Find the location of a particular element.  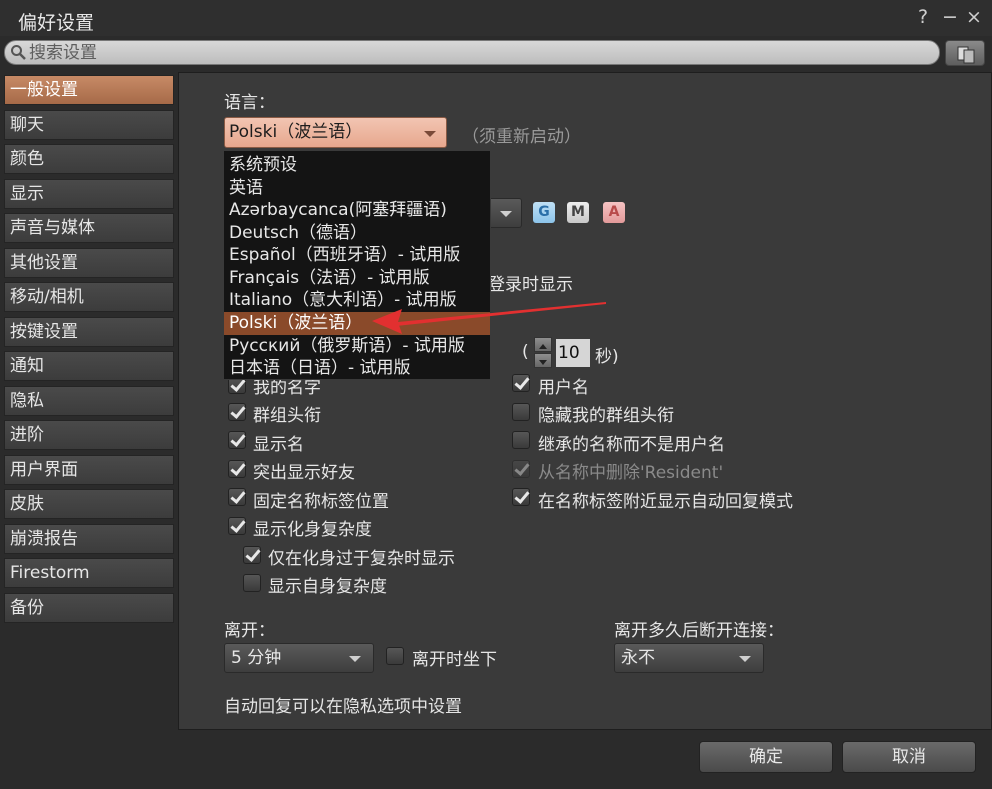

tab-move-camera: 移动/相机 is located at coordinates (89, 297).